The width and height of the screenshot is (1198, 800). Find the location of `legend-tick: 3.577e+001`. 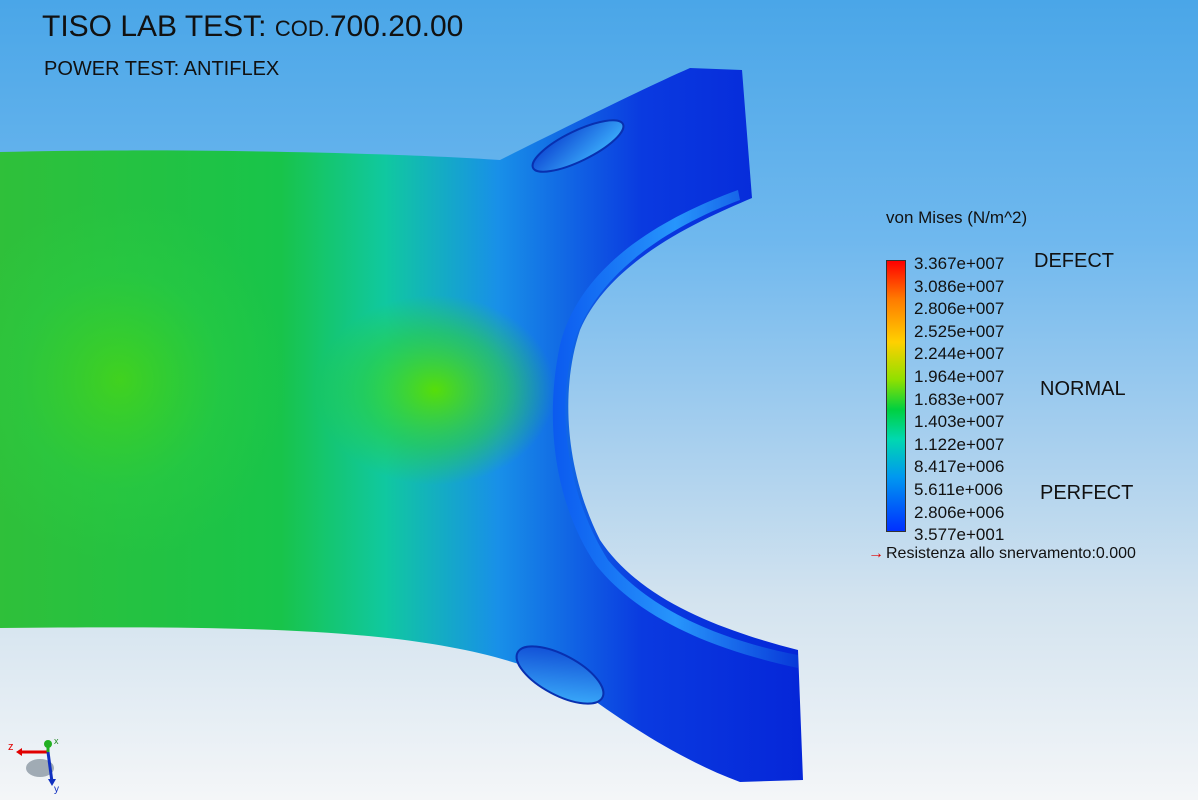

legend-tick: 3.577e+001 is located at coordinates (959, 535).